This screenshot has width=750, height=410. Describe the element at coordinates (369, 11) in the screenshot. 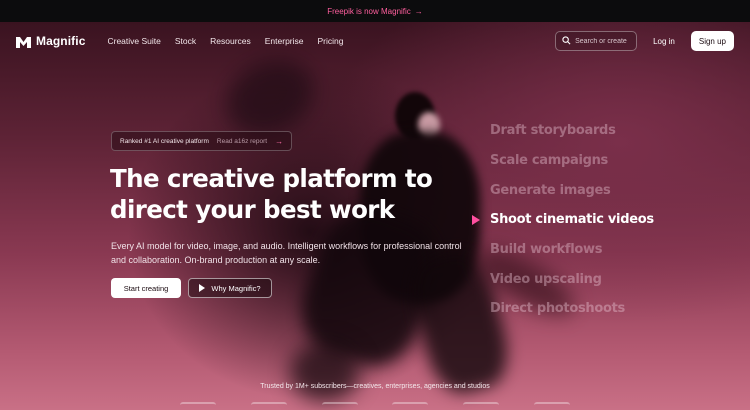

I see `announcement-text: Freepik is now Magnific` at that location.